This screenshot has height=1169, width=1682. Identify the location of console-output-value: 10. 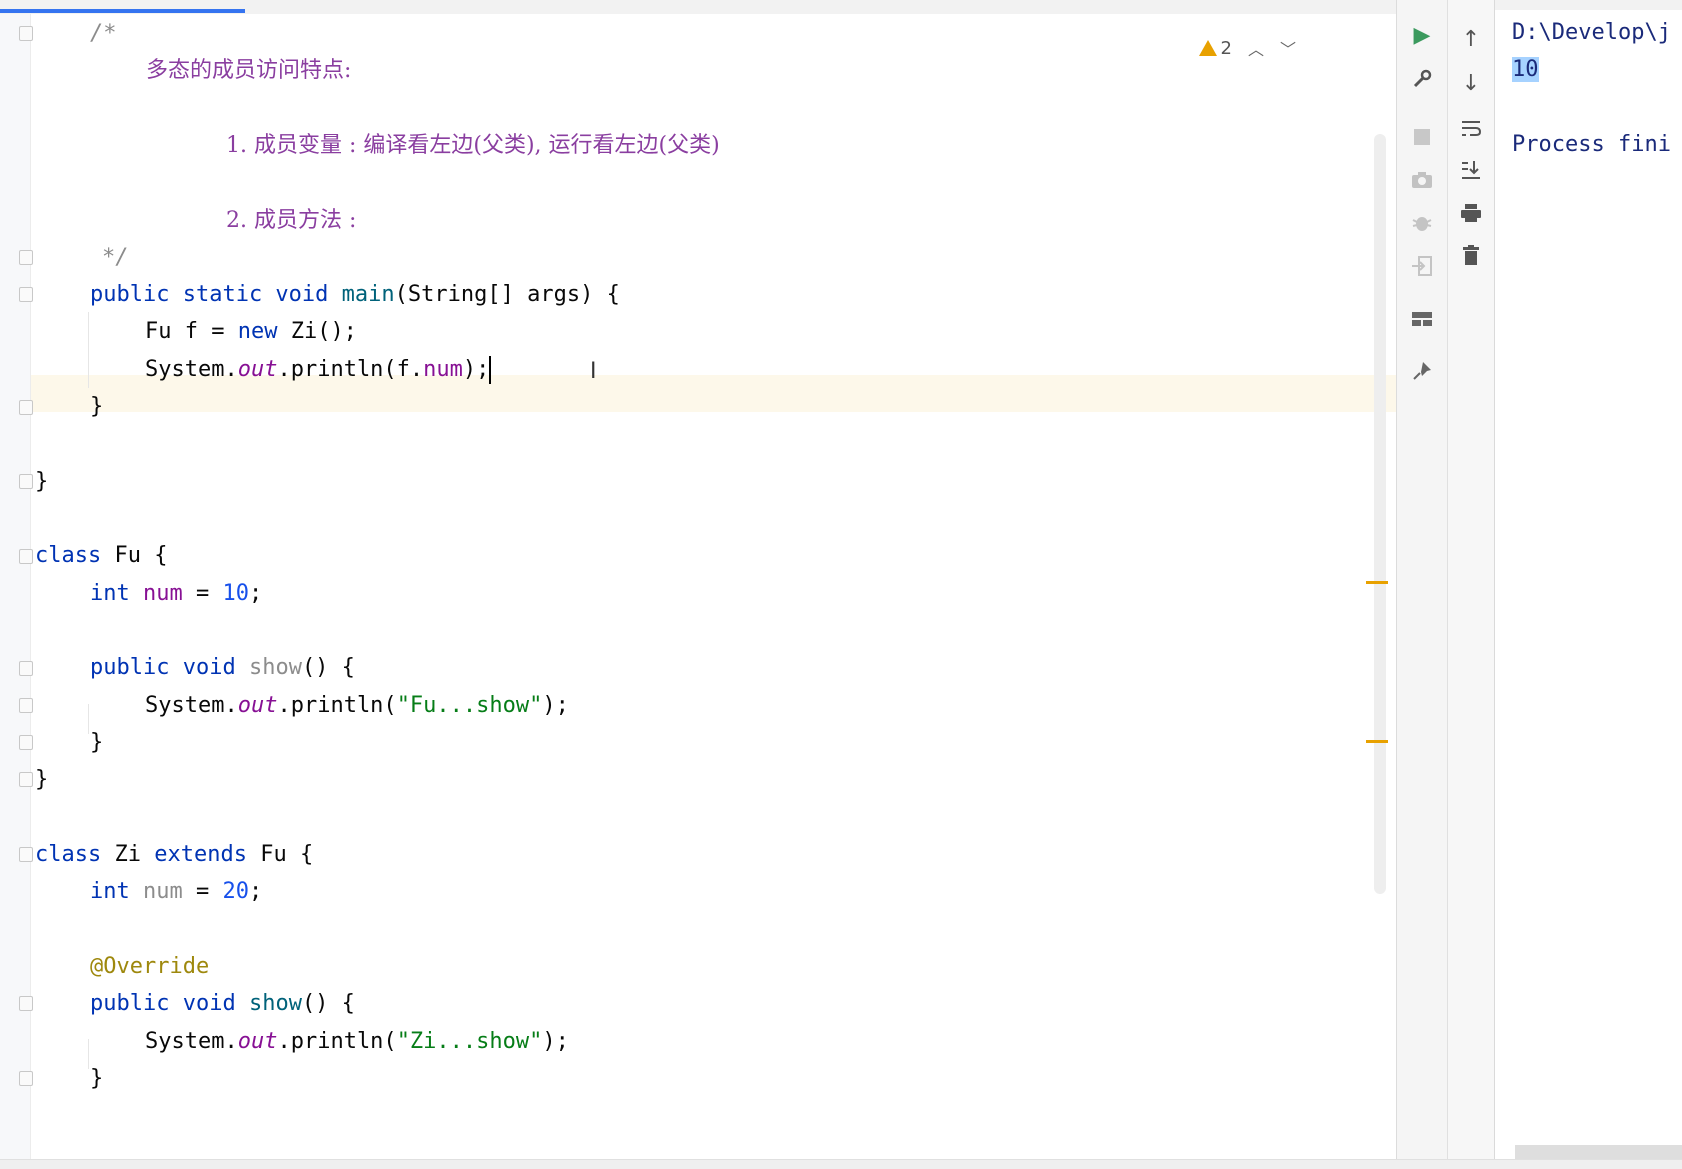
(1525, 69).